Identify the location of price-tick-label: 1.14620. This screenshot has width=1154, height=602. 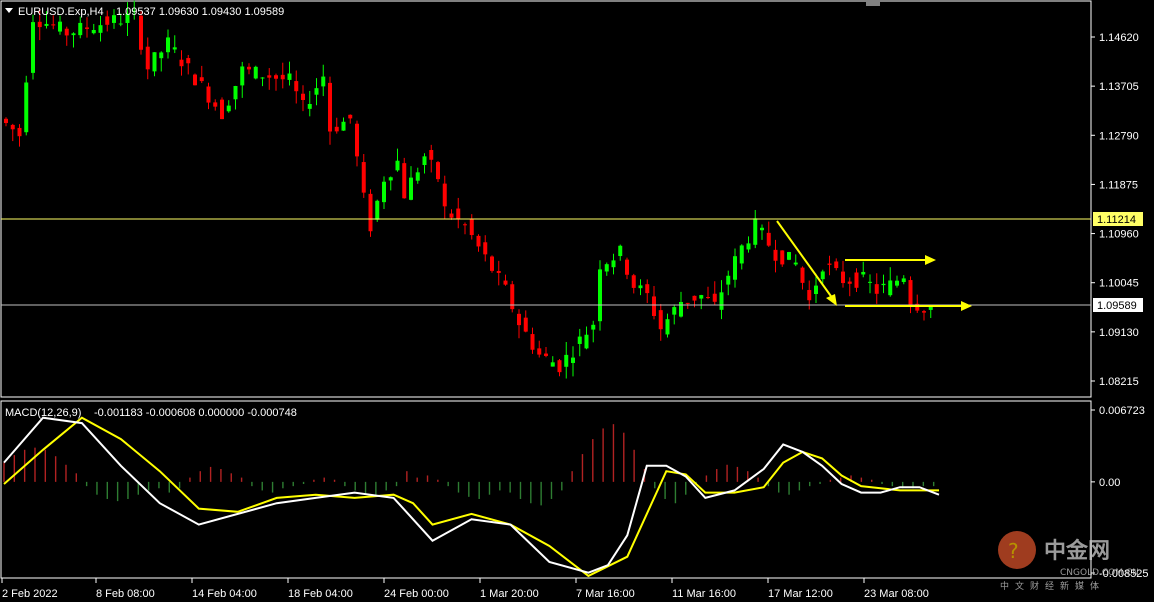
(1119, 38).